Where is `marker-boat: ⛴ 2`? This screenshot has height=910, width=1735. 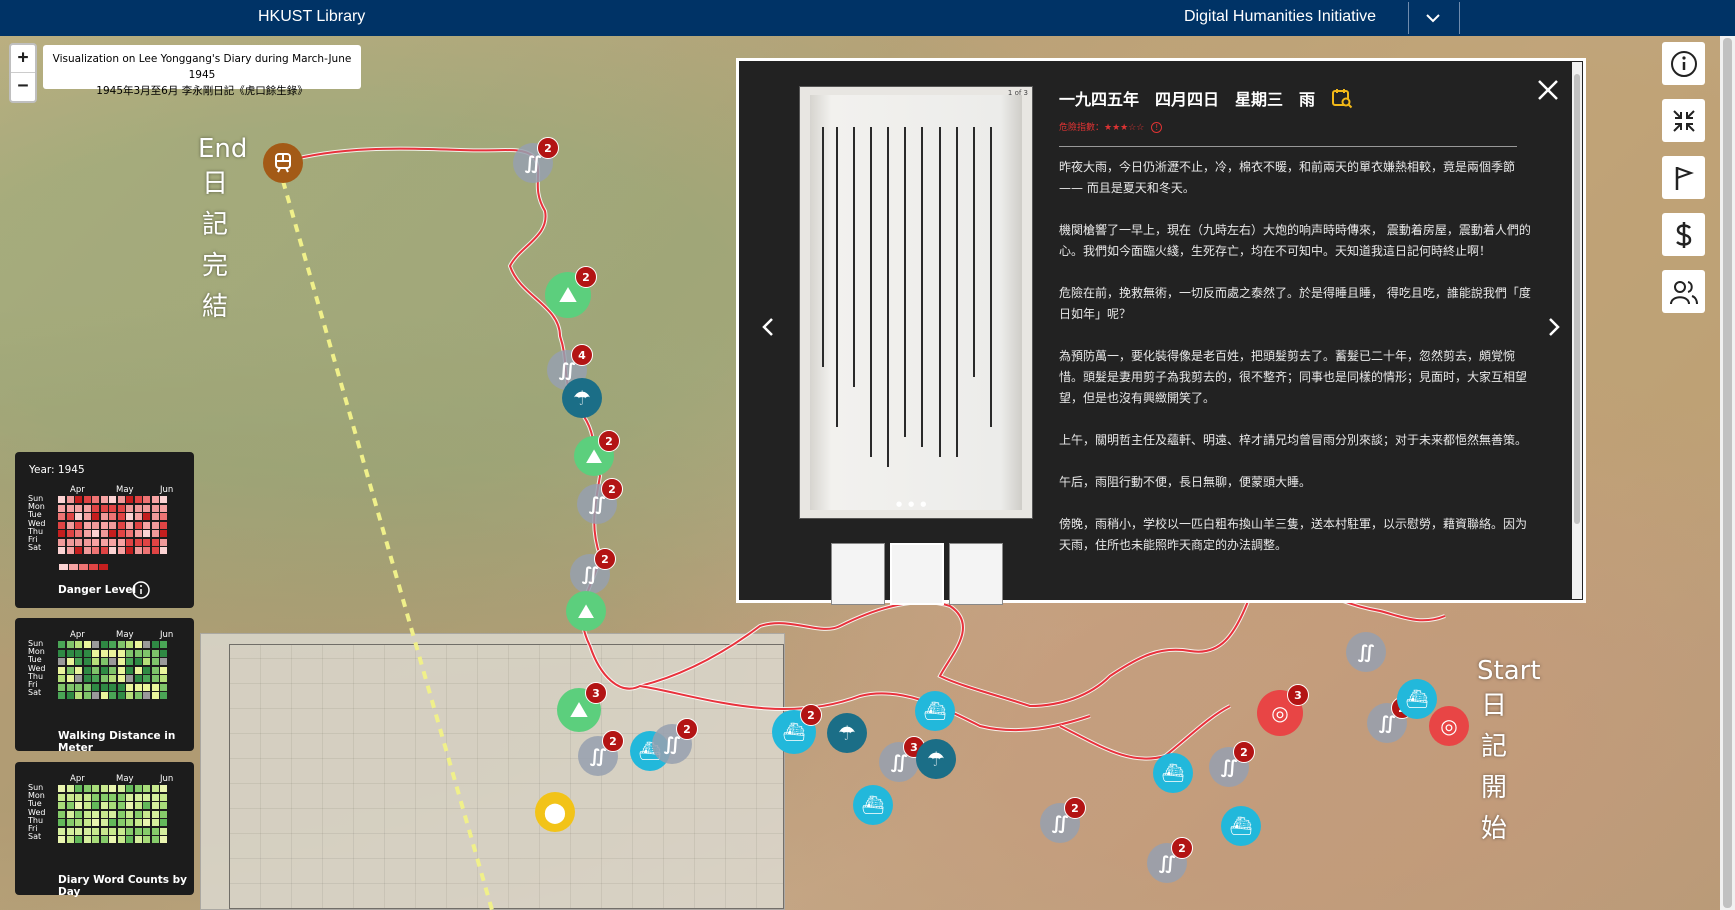
marker-boat: ⛴ 2 is located at coordinates (797, 729).